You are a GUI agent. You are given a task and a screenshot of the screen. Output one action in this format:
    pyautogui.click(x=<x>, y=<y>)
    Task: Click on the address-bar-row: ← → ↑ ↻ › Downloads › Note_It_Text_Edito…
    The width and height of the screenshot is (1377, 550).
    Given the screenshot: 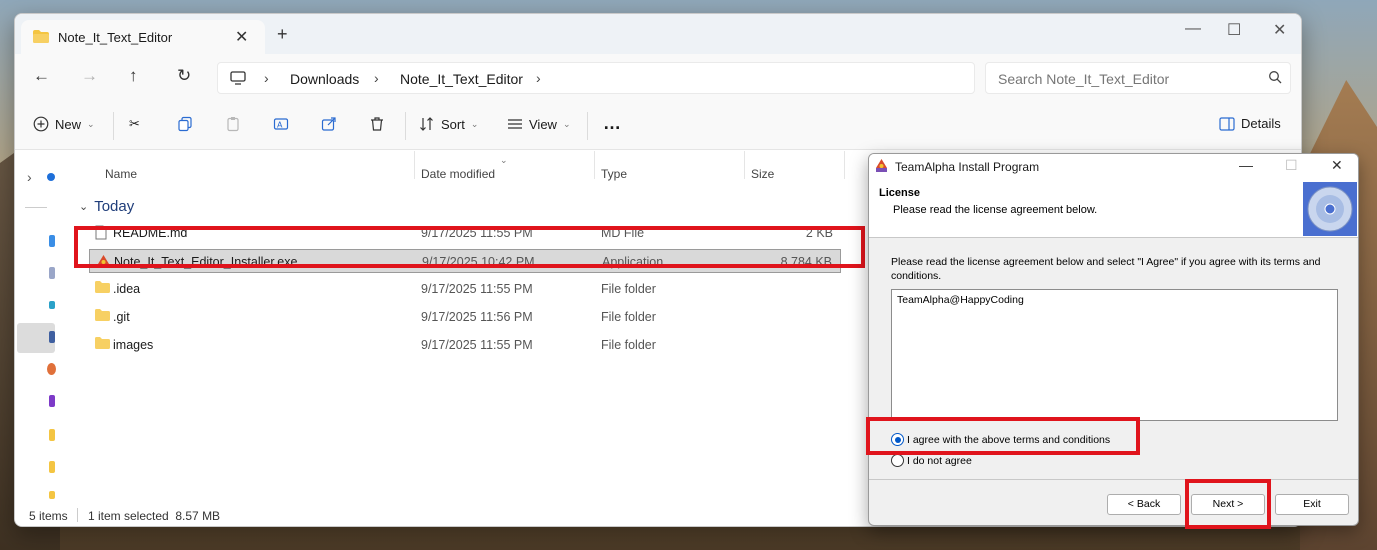 What is the action you would take?
    pyautogui.click(x=658, y=78)
    